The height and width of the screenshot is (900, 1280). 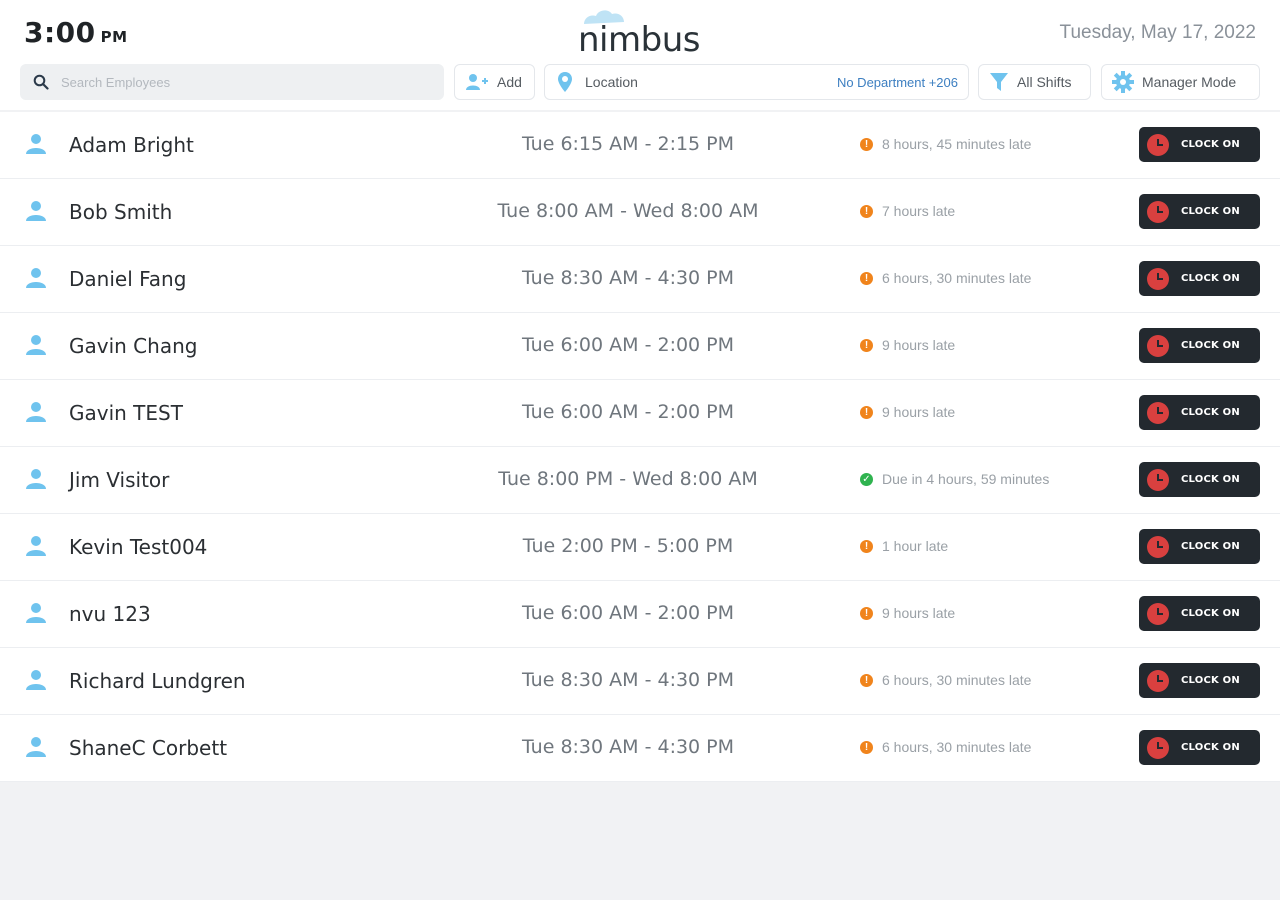 I want to click on employee-name: Jim Visitor, so click(x=119, y=480).